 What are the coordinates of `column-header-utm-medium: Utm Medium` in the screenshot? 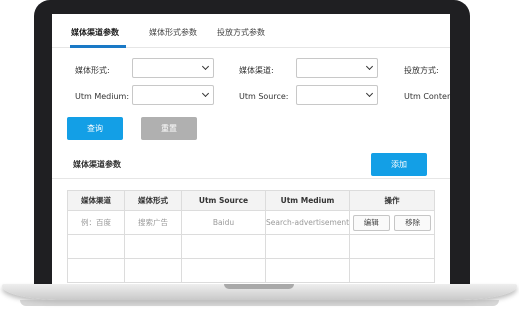 It's located at (307, 200).